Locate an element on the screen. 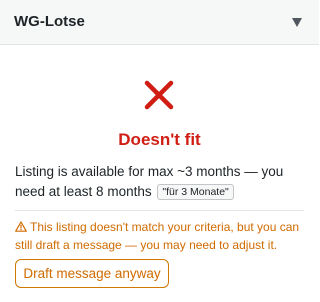 Image resolution: width=320 pixels, height=302 pixels. draft-message-button: Draft message anyway is located at coordinates (92, 273).